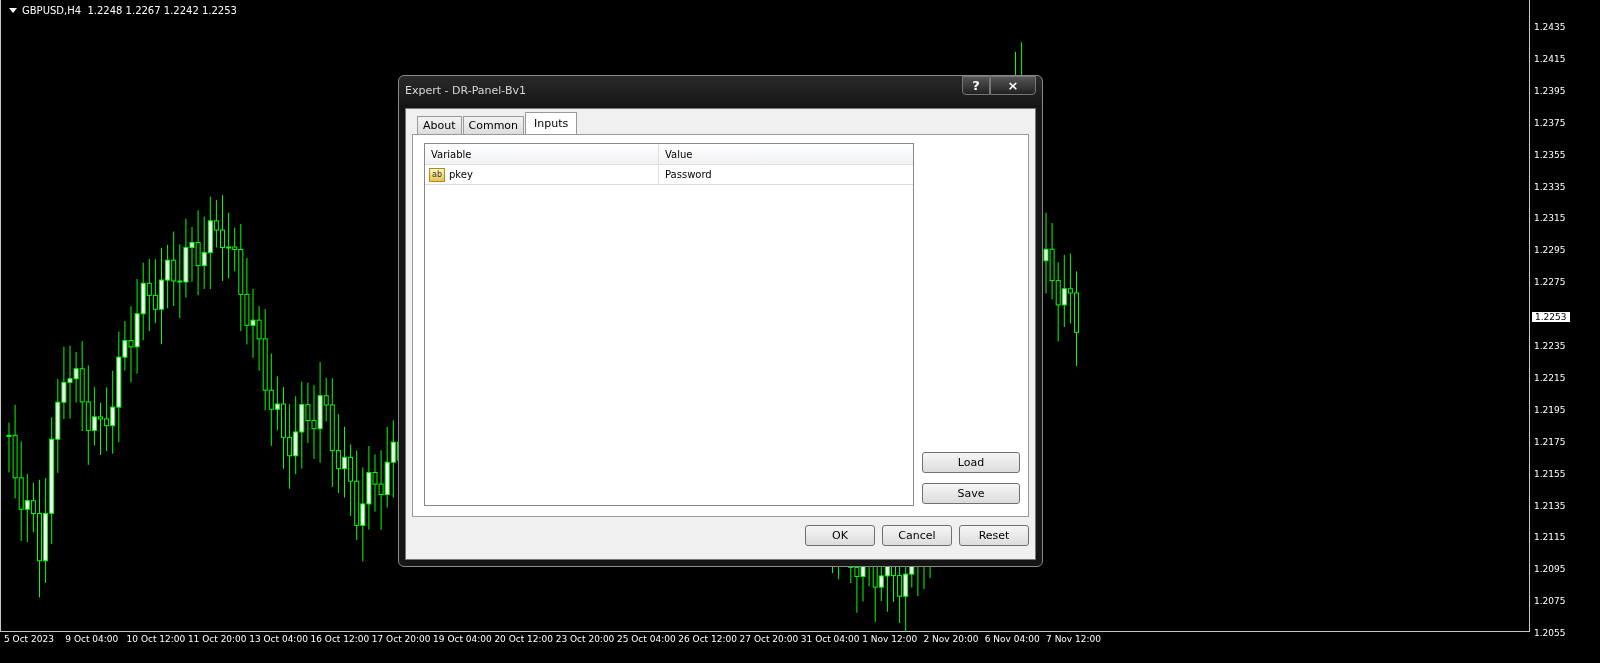 The image size is (1600, 663). What do you see at coordinates (1550, 27) in the screenshot?
I see `price-label: 1.2435` at bounding box center [1550, 27].